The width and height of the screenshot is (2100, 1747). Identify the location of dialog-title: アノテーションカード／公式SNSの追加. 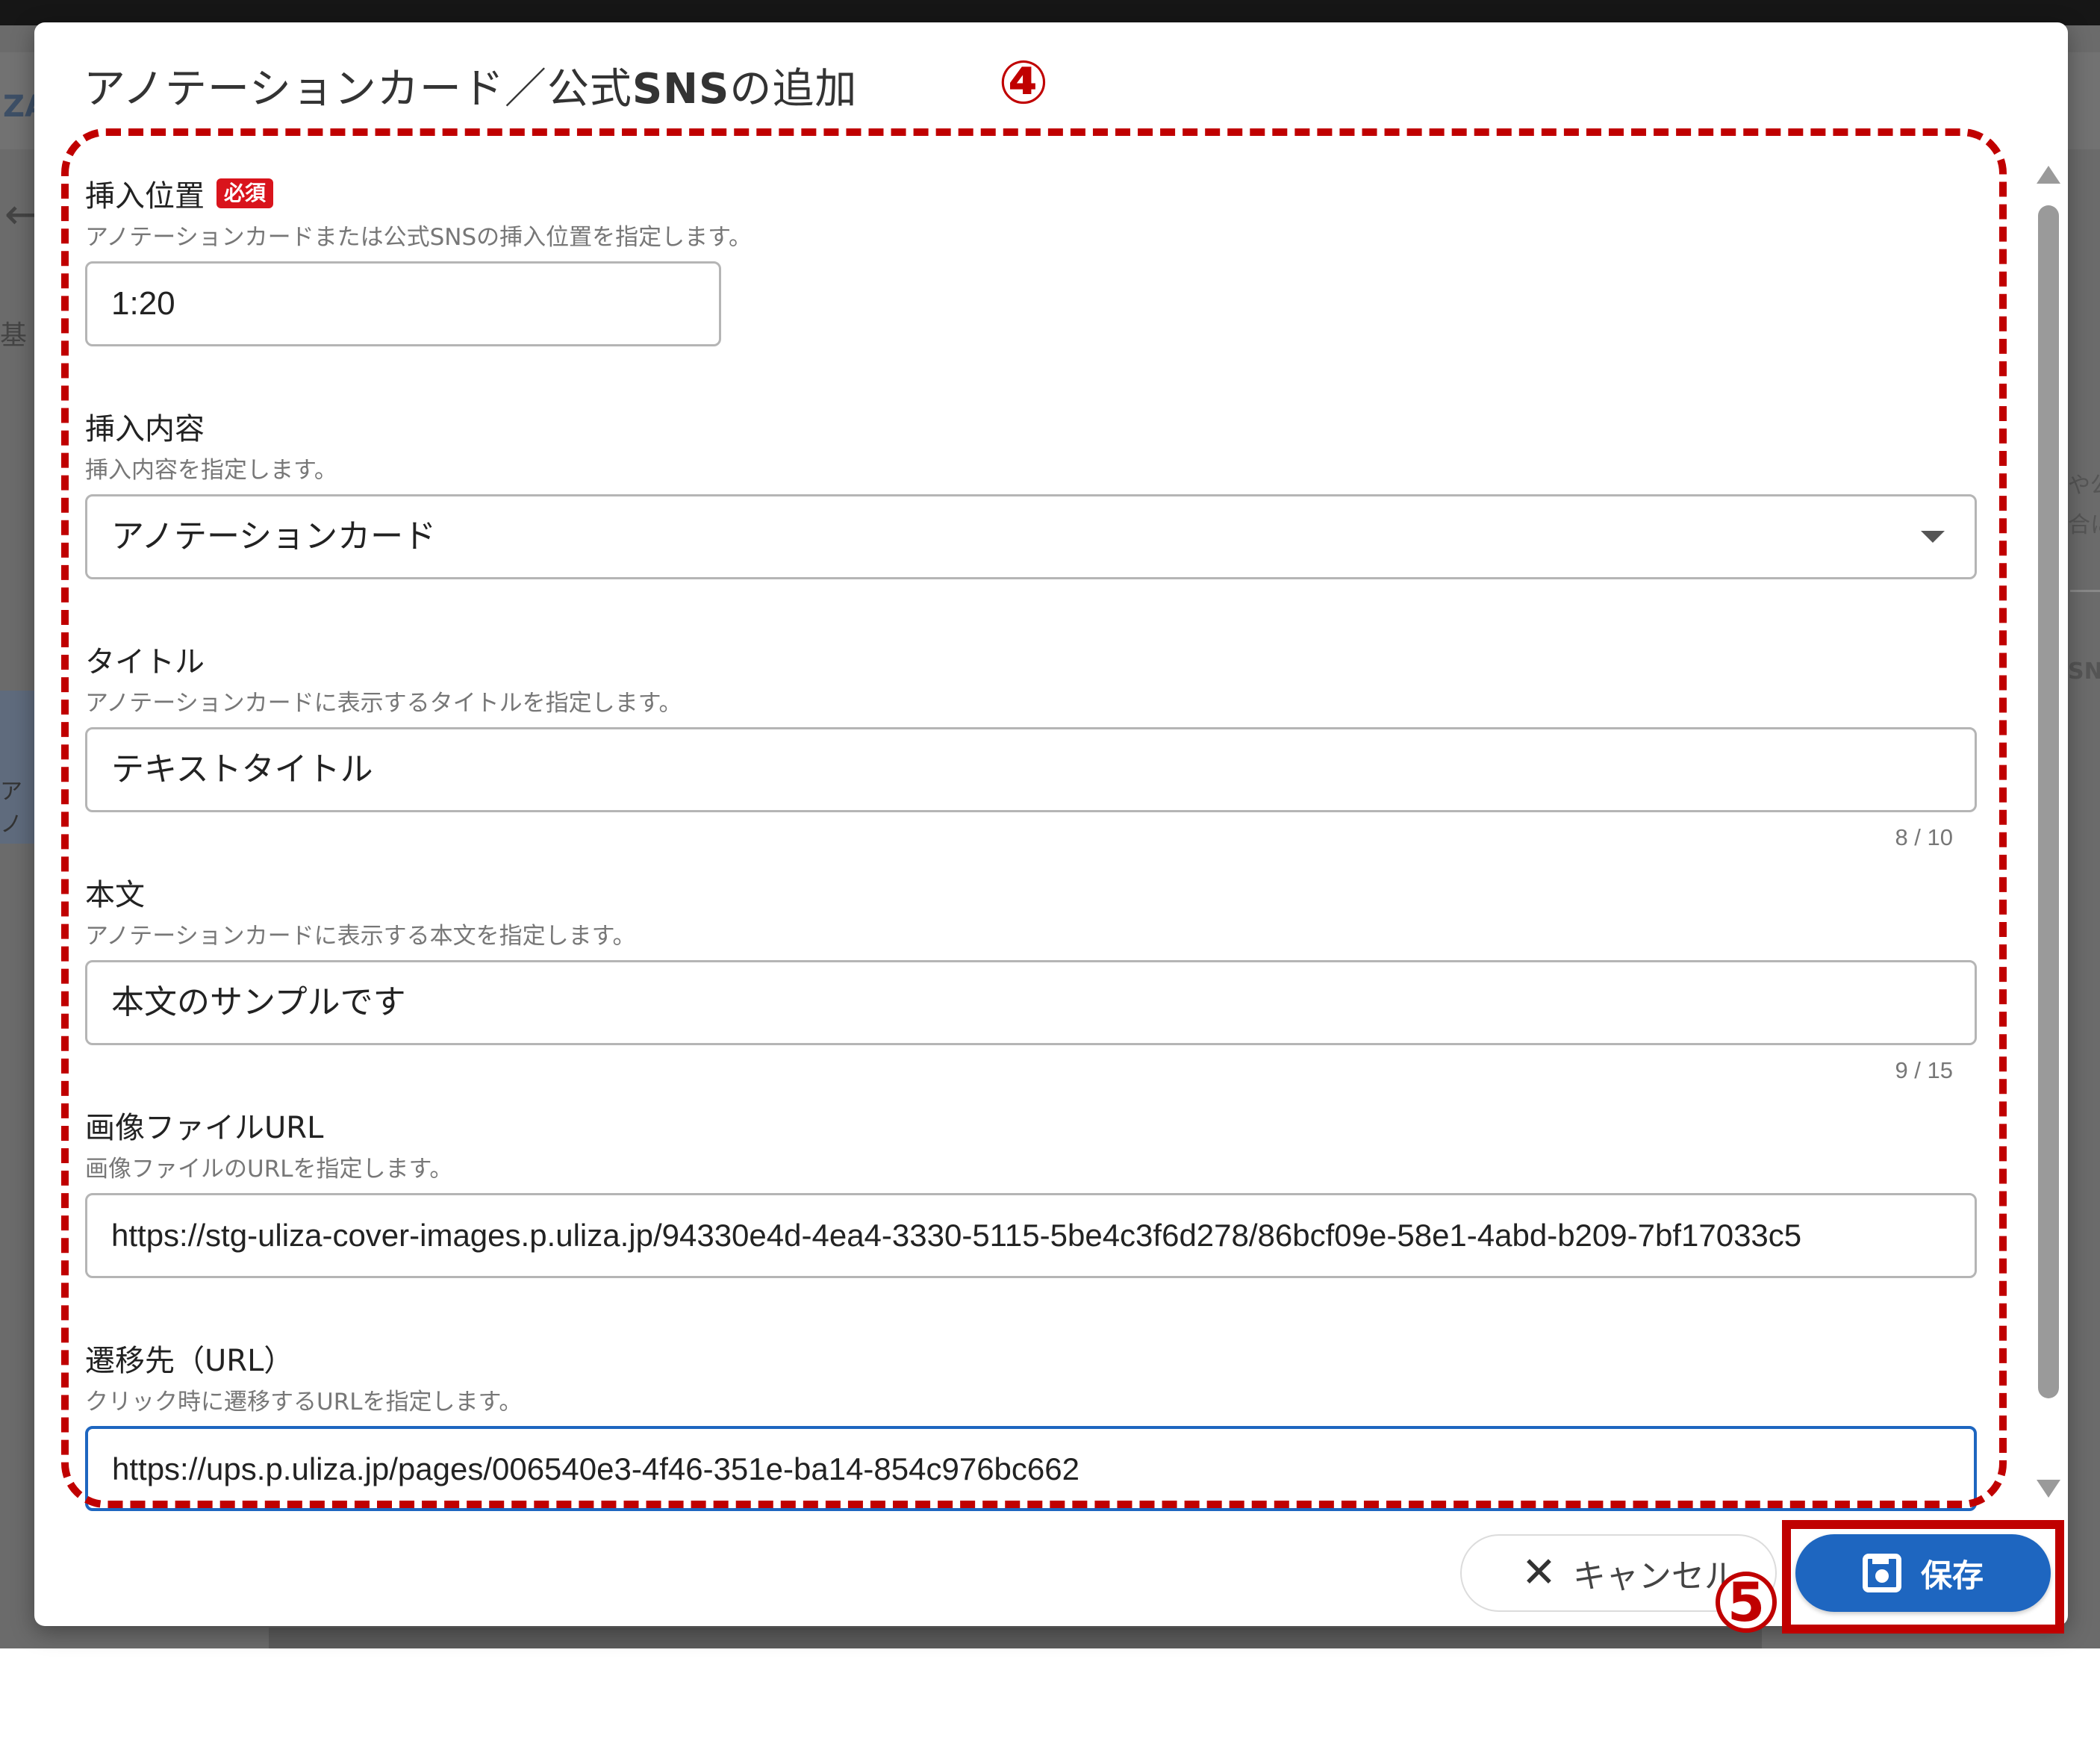
(471, 89).